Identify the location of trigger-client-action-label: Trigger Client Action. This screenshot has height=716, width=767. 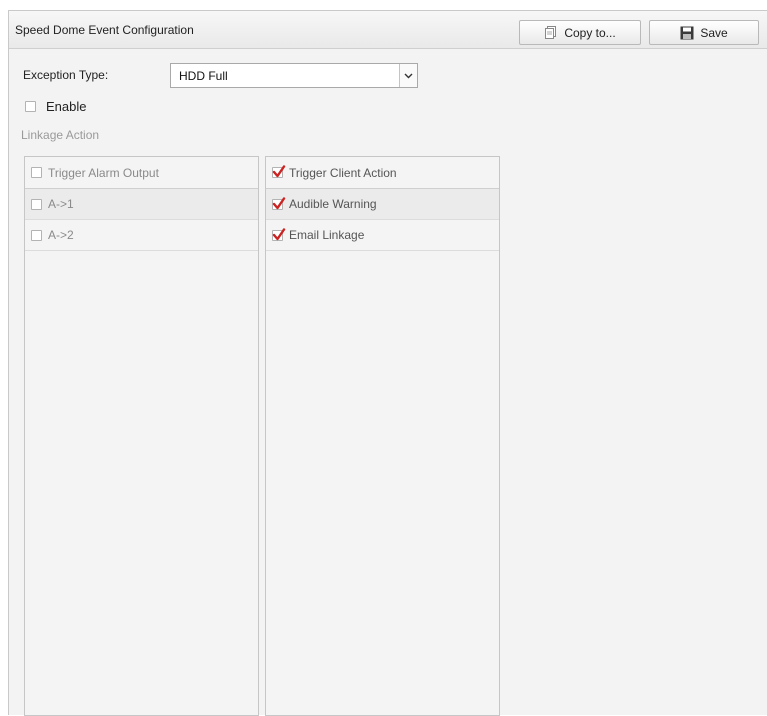
(343, 172).